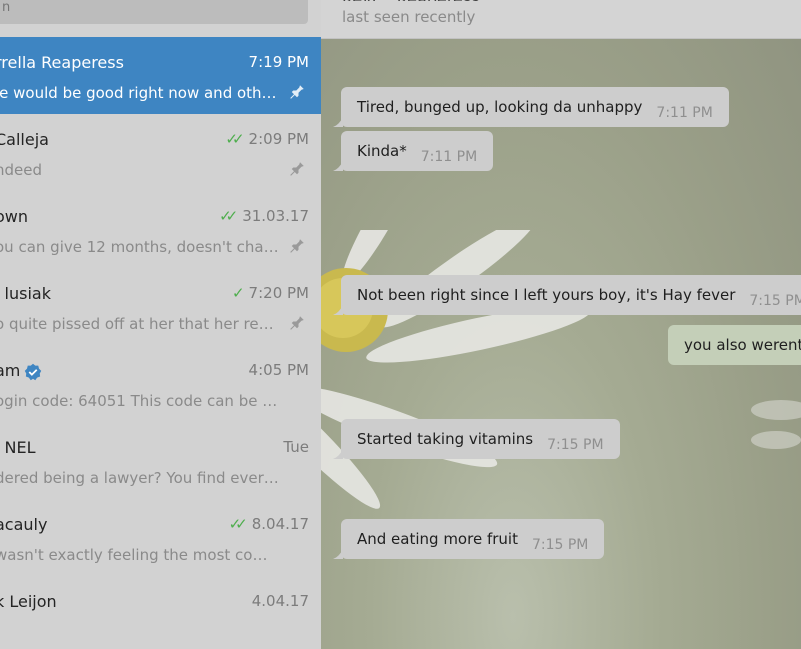  What do you see at coordinates (28, 601) in the screenshot?
I see `chat-name: k Leijon` at bounding box center [28, 601].